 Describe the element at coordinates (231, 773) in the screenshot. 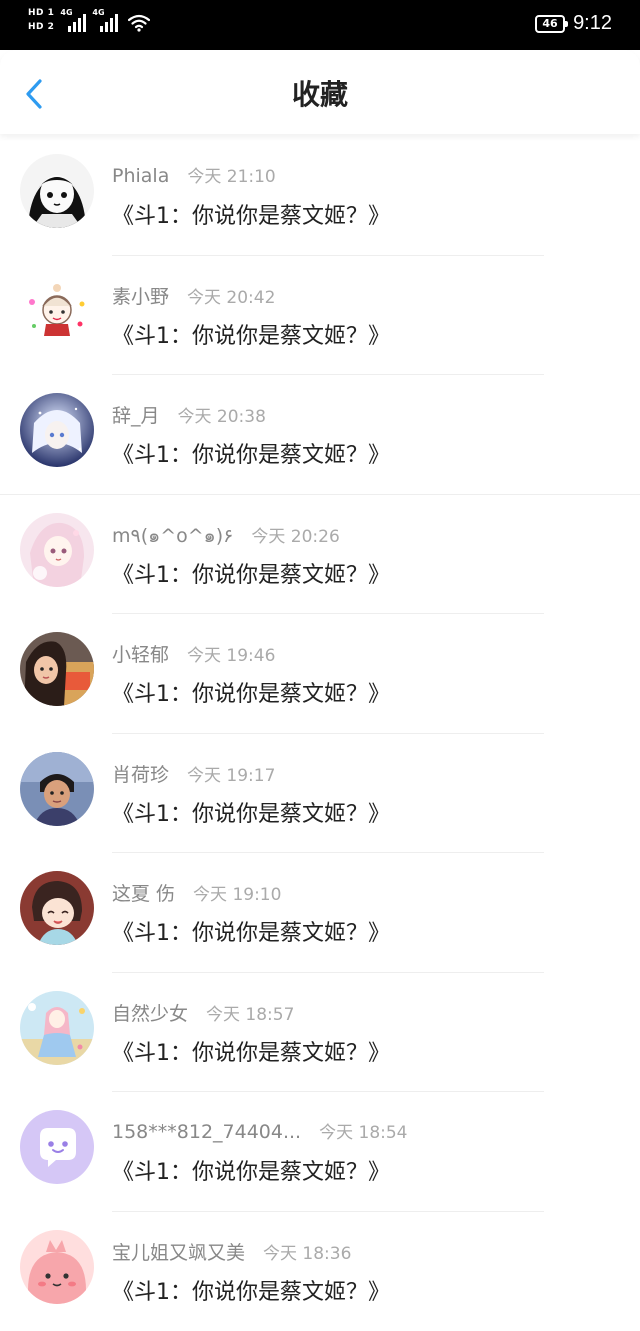

I see `timestamp: 今天 19:17` at that location.